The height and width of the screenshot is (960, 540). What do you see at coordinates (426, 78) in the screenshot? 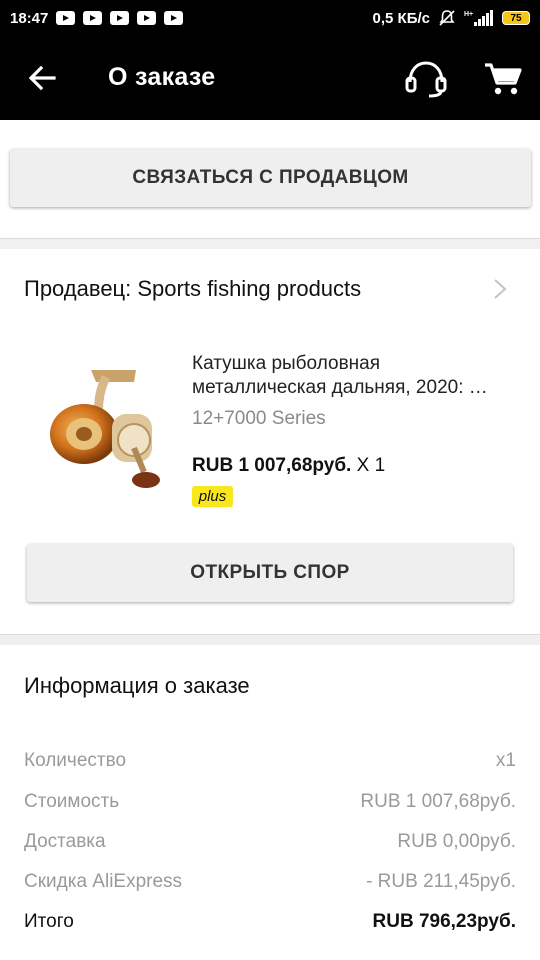
I see `support-headset-icon` at bounding box center [426, 78].